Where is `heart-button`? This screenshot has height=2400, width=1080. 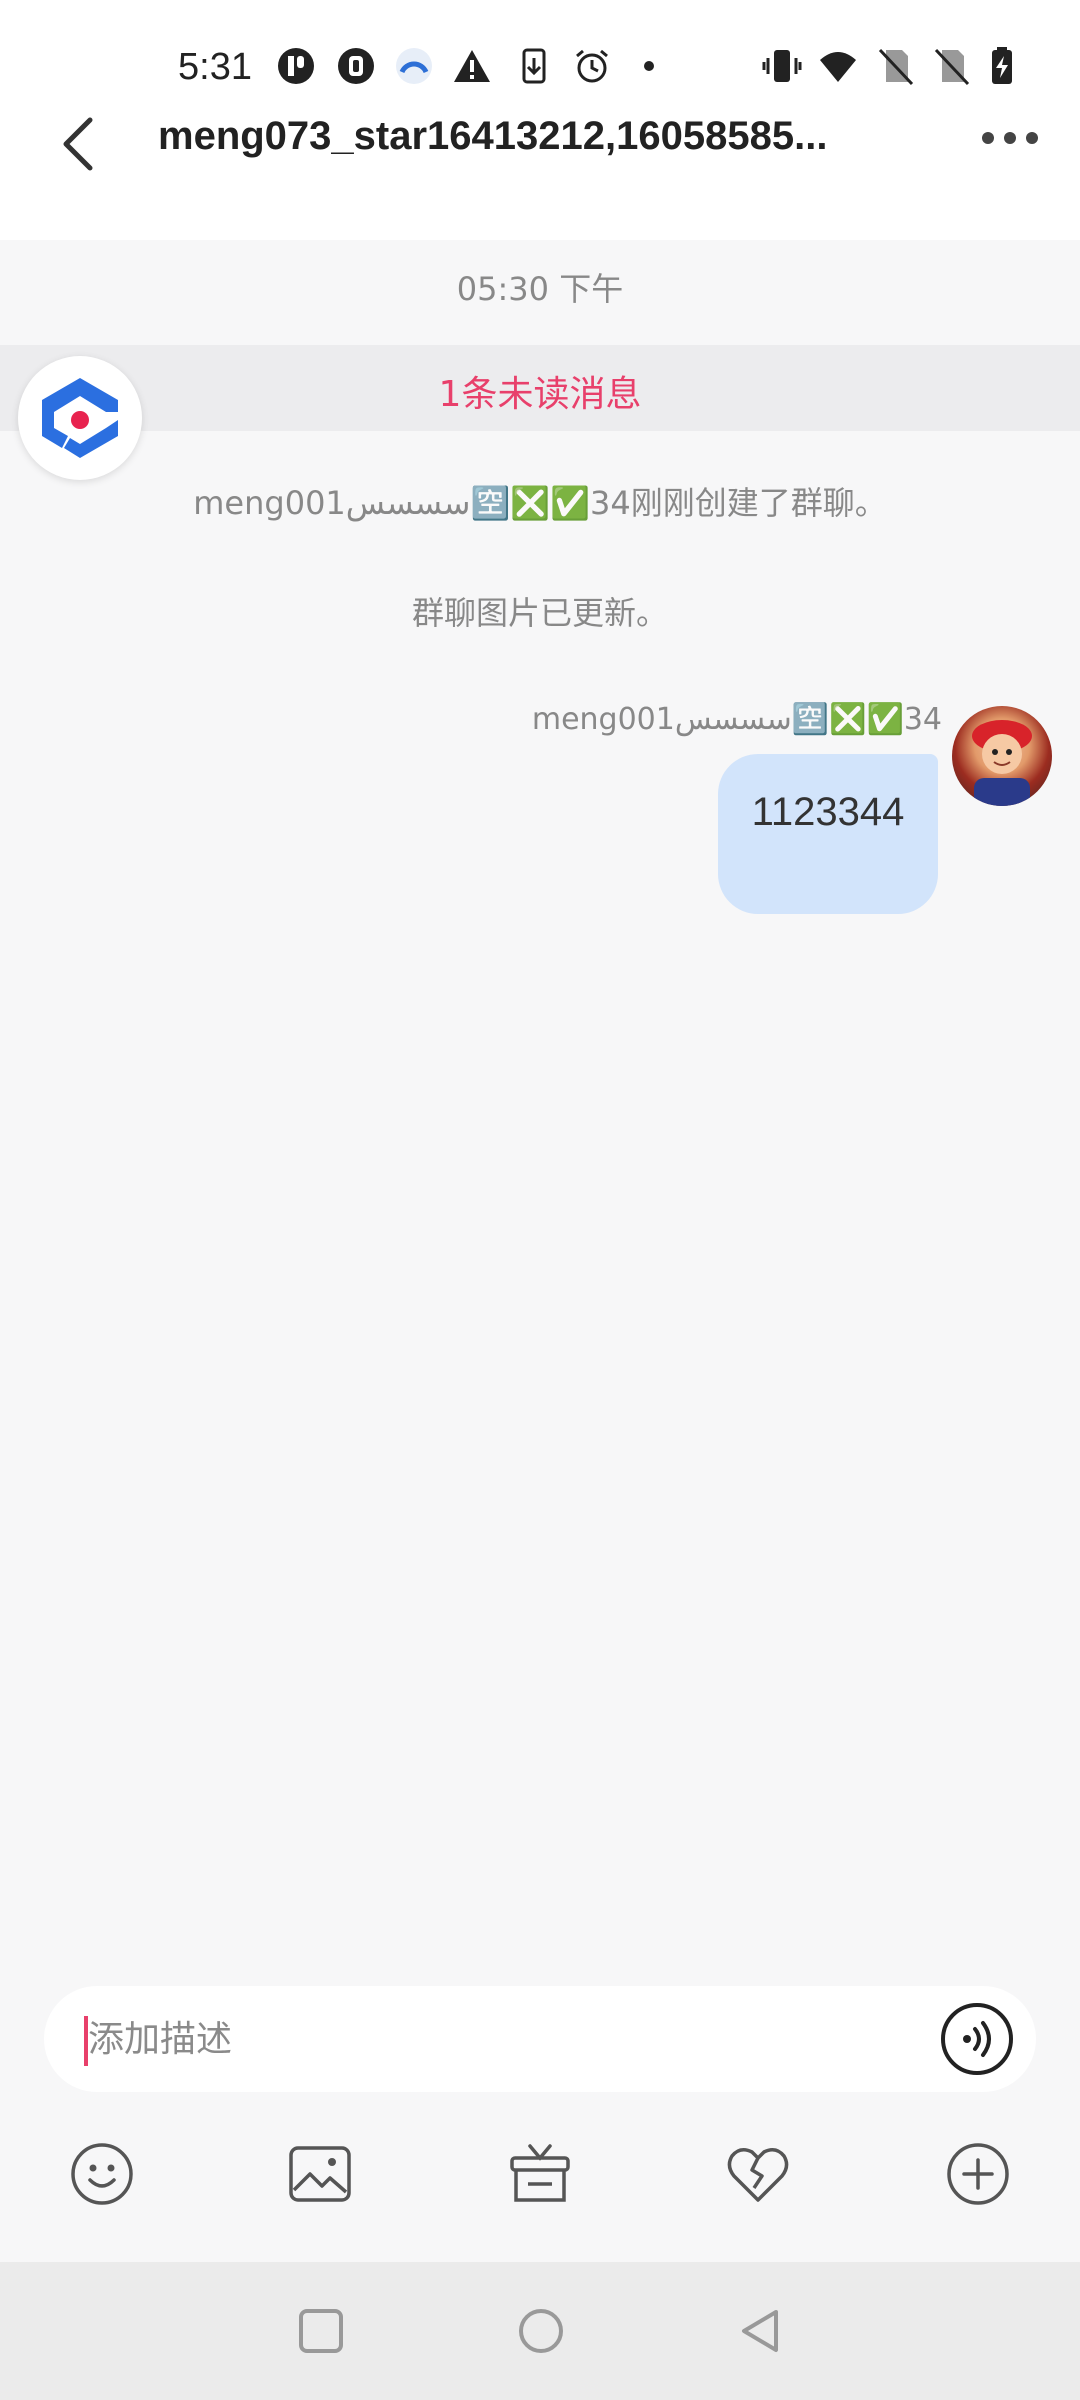 heart-button is located at coordinates (758, 2174).